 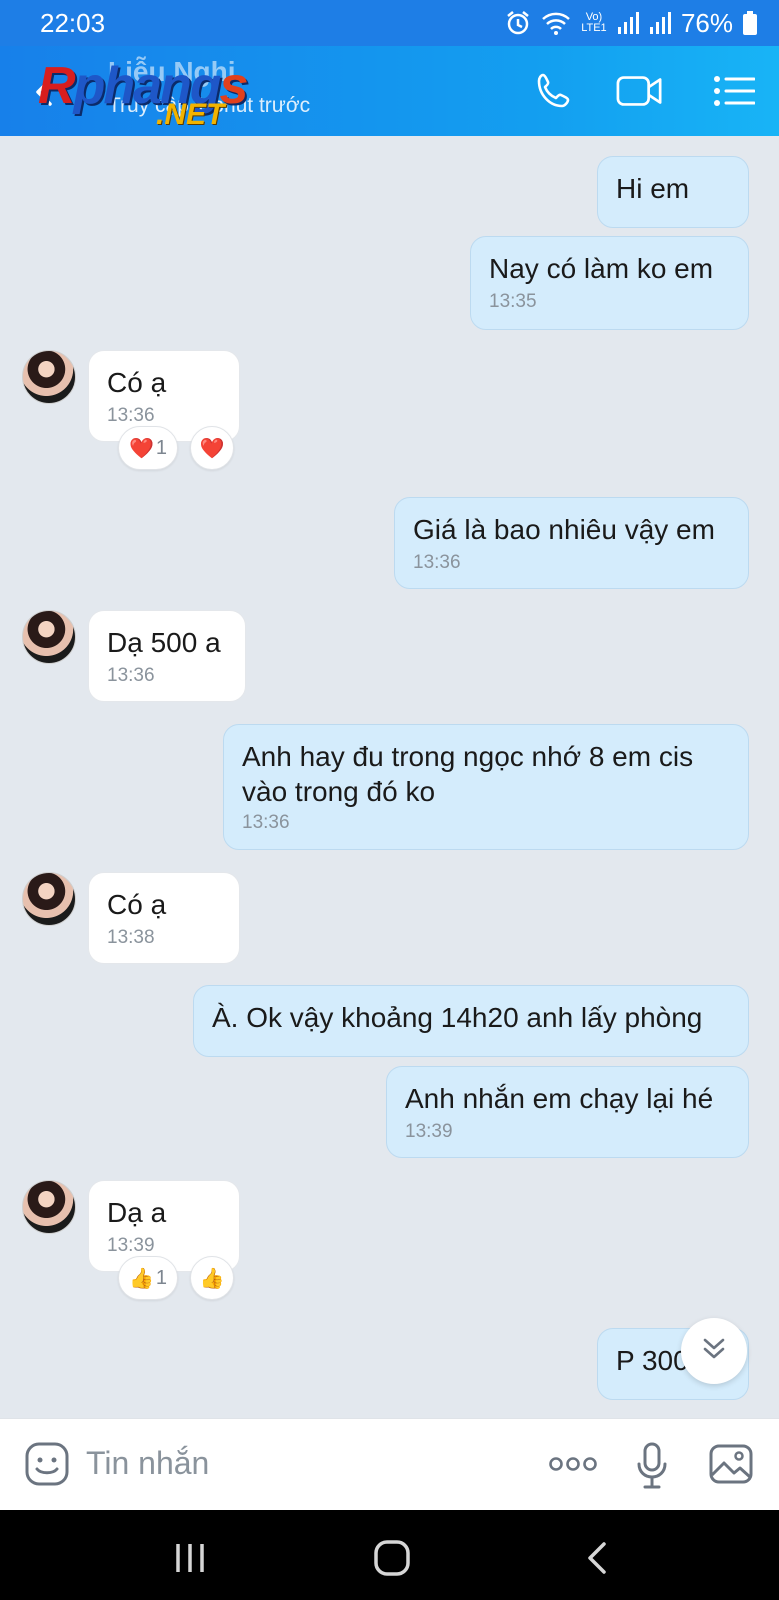 What do you see at coordinates (73, 22) in the screenshot?
I see `status-time: 22:03` at bounding box center [73, 22].